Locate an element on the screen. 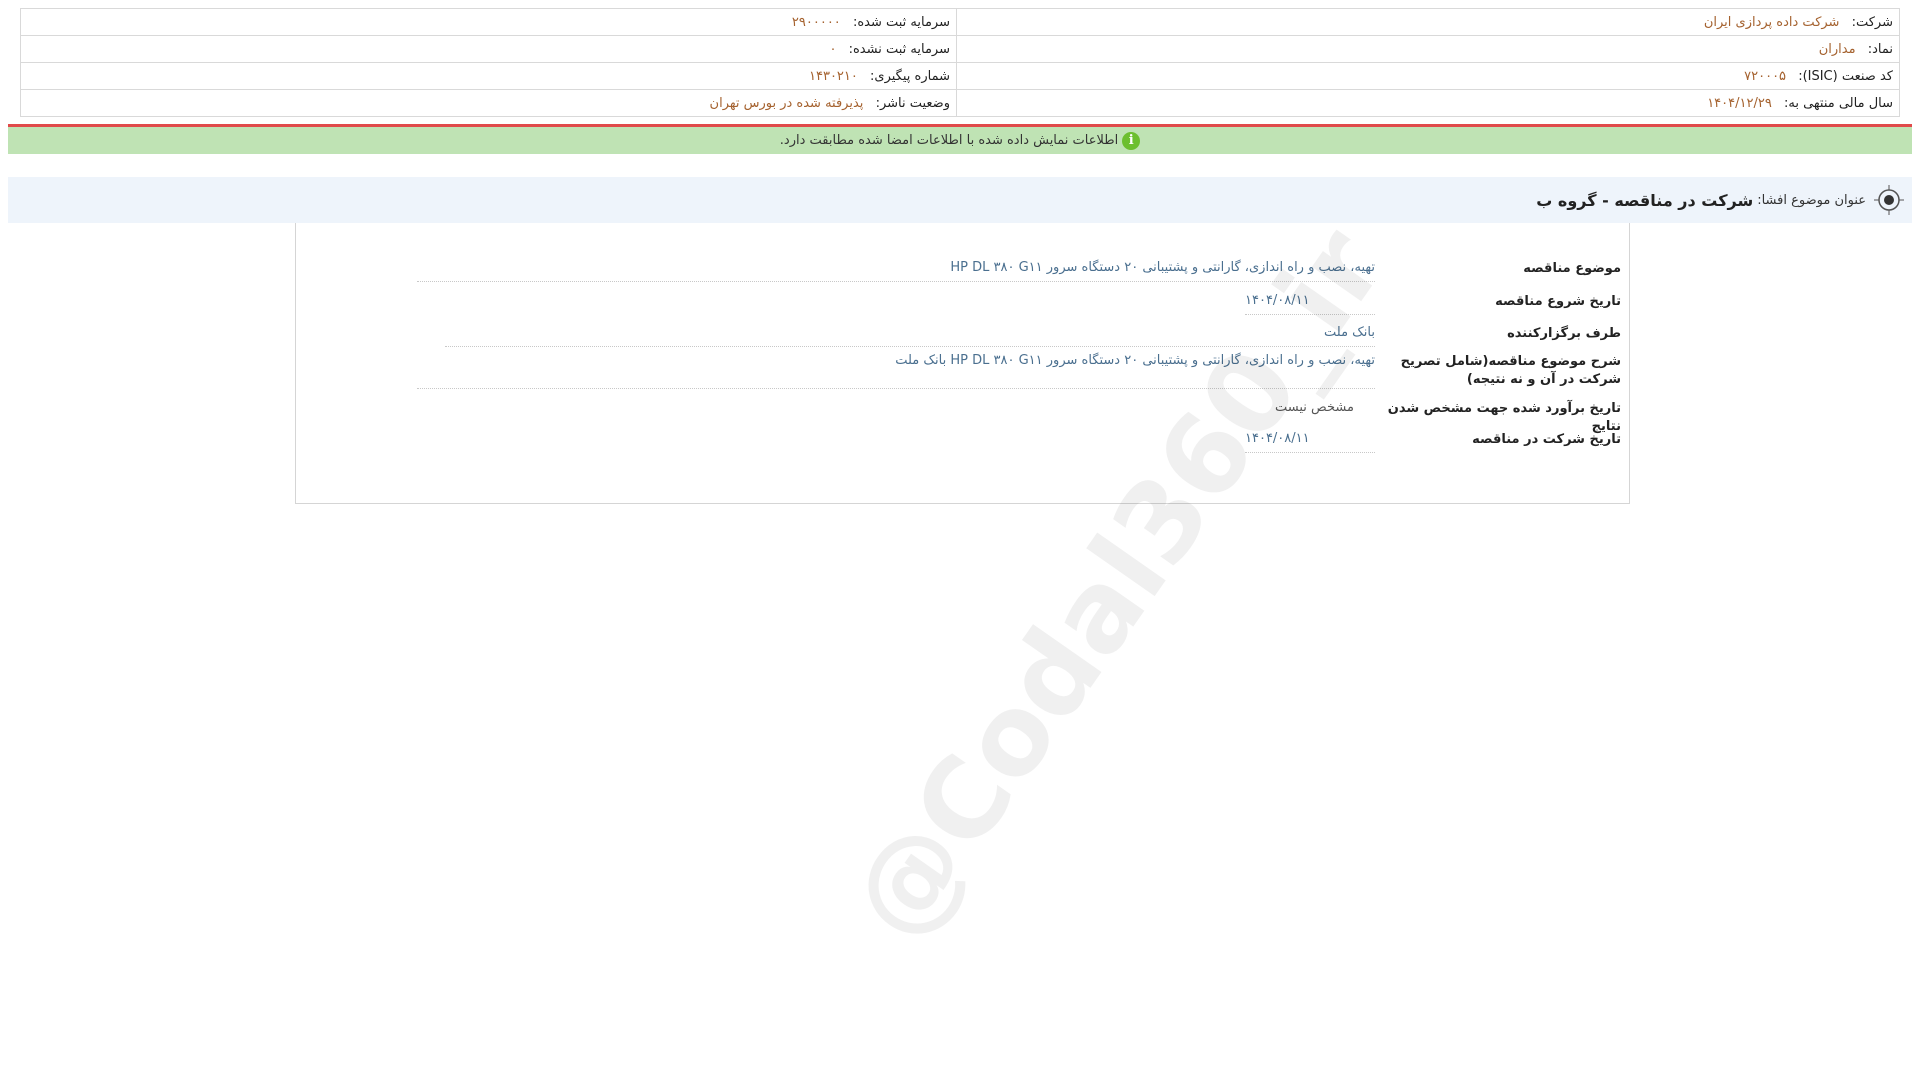 The width and height of the screenshot is (1920, 1080). detail-label: تاریخ شروع مناقصه is located at coordinates (1558, 301).